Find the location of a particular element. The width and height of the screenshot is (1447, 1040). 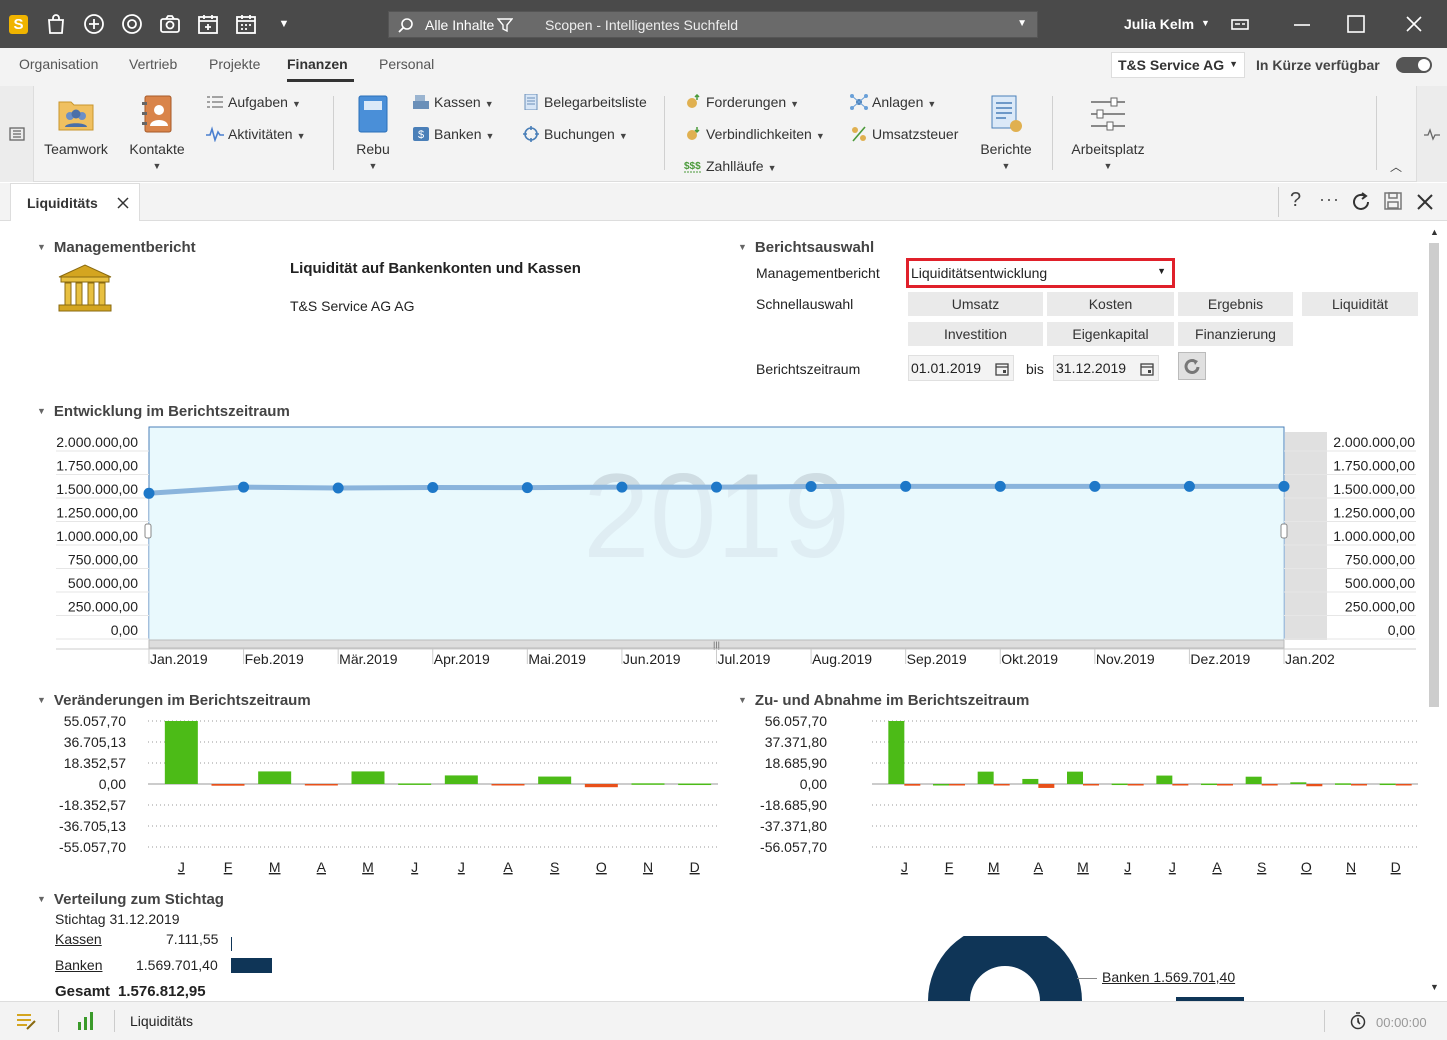

stopwatch-icon is located at coordinates (1358, 1021).